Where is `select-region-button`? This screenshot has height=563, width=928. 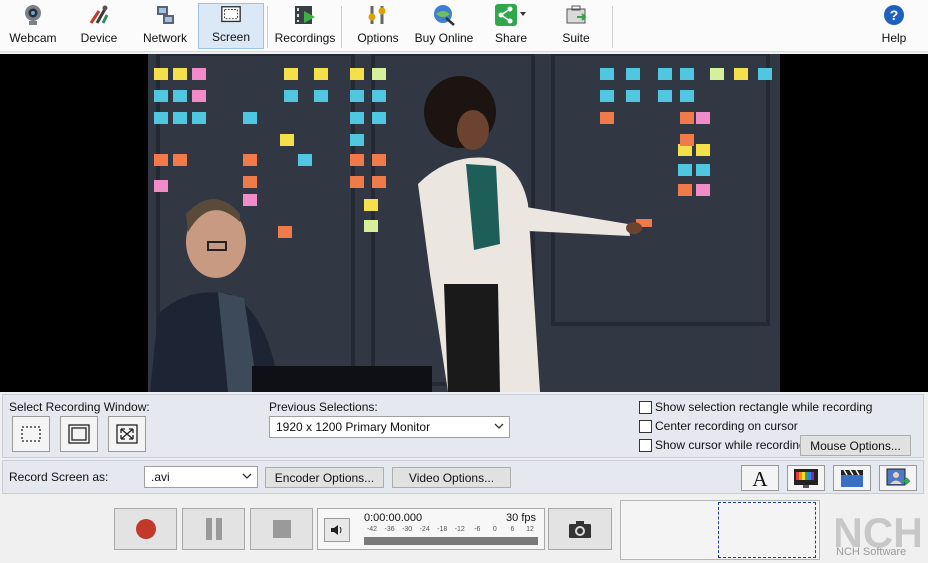 select-region-button is located at coordinates (31, 434).